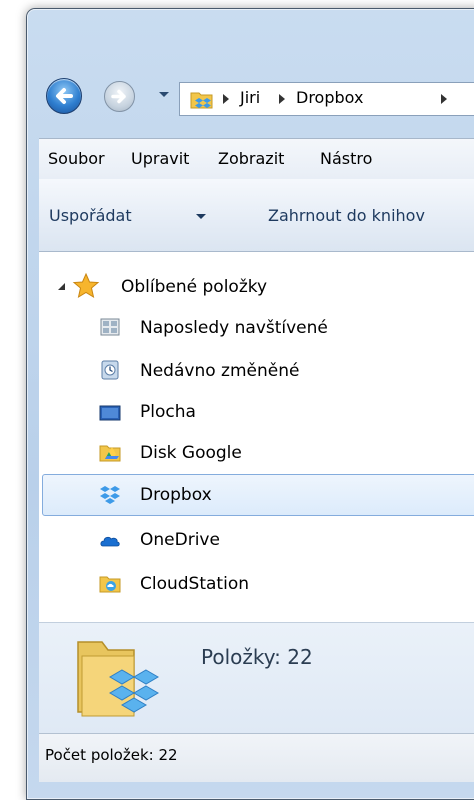  What do you see at coordinates (110, 453) in the screenshot?
I see `google-drive-icon` at bounding box center [110, 453].